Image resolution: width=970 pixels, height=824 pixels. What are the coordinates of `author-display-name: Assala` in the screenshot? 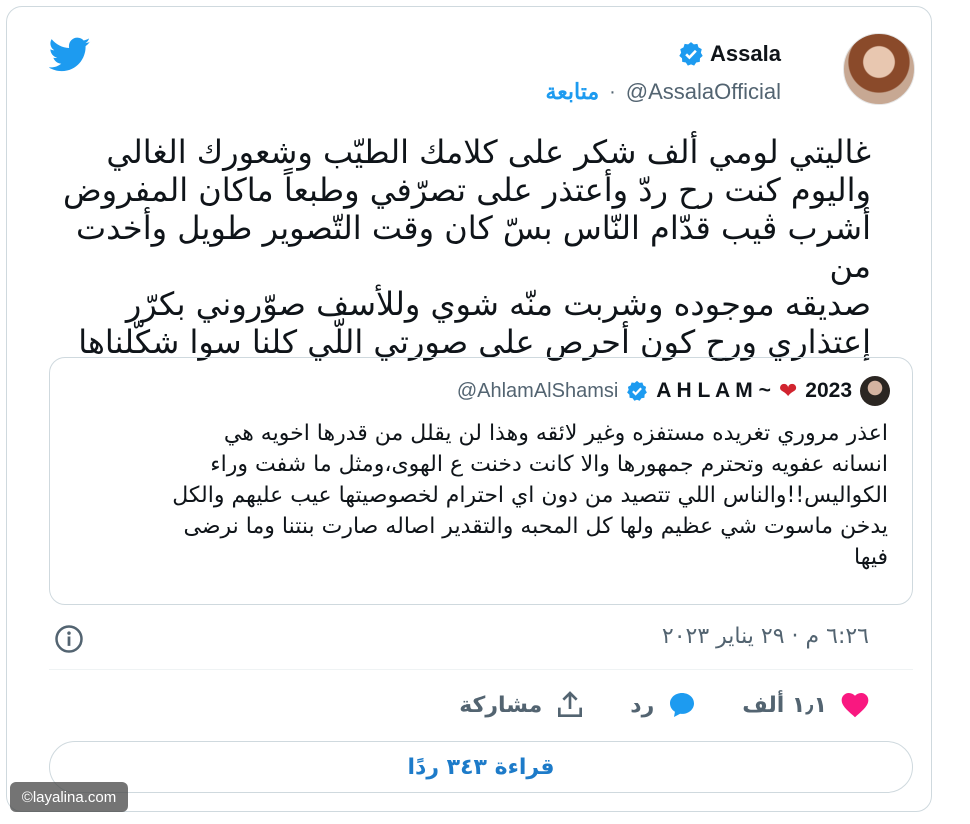 It's located at (745, 53).